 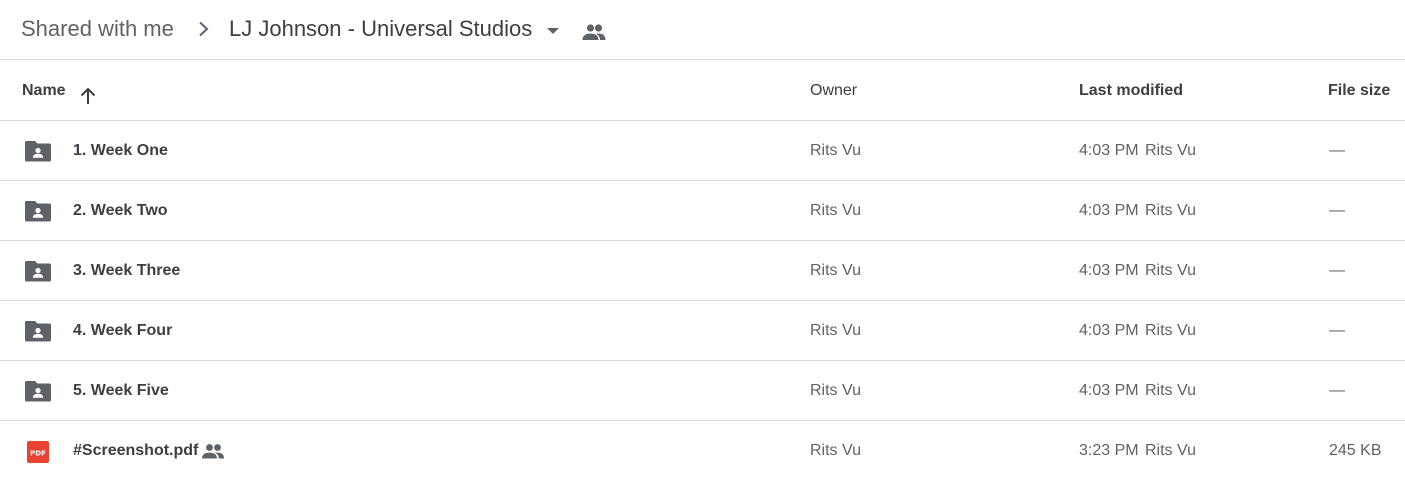 I want to click on file-name: 1. Week One, so click(x=120, y=151).